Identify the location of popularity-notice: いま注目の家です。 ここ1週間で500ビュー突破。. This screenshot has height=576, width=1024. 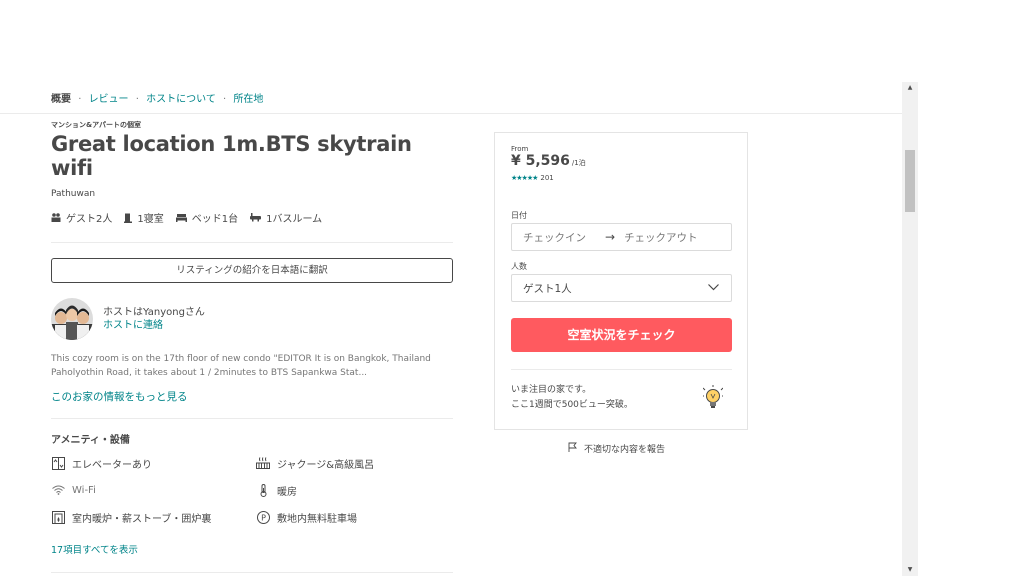
(572, 398).